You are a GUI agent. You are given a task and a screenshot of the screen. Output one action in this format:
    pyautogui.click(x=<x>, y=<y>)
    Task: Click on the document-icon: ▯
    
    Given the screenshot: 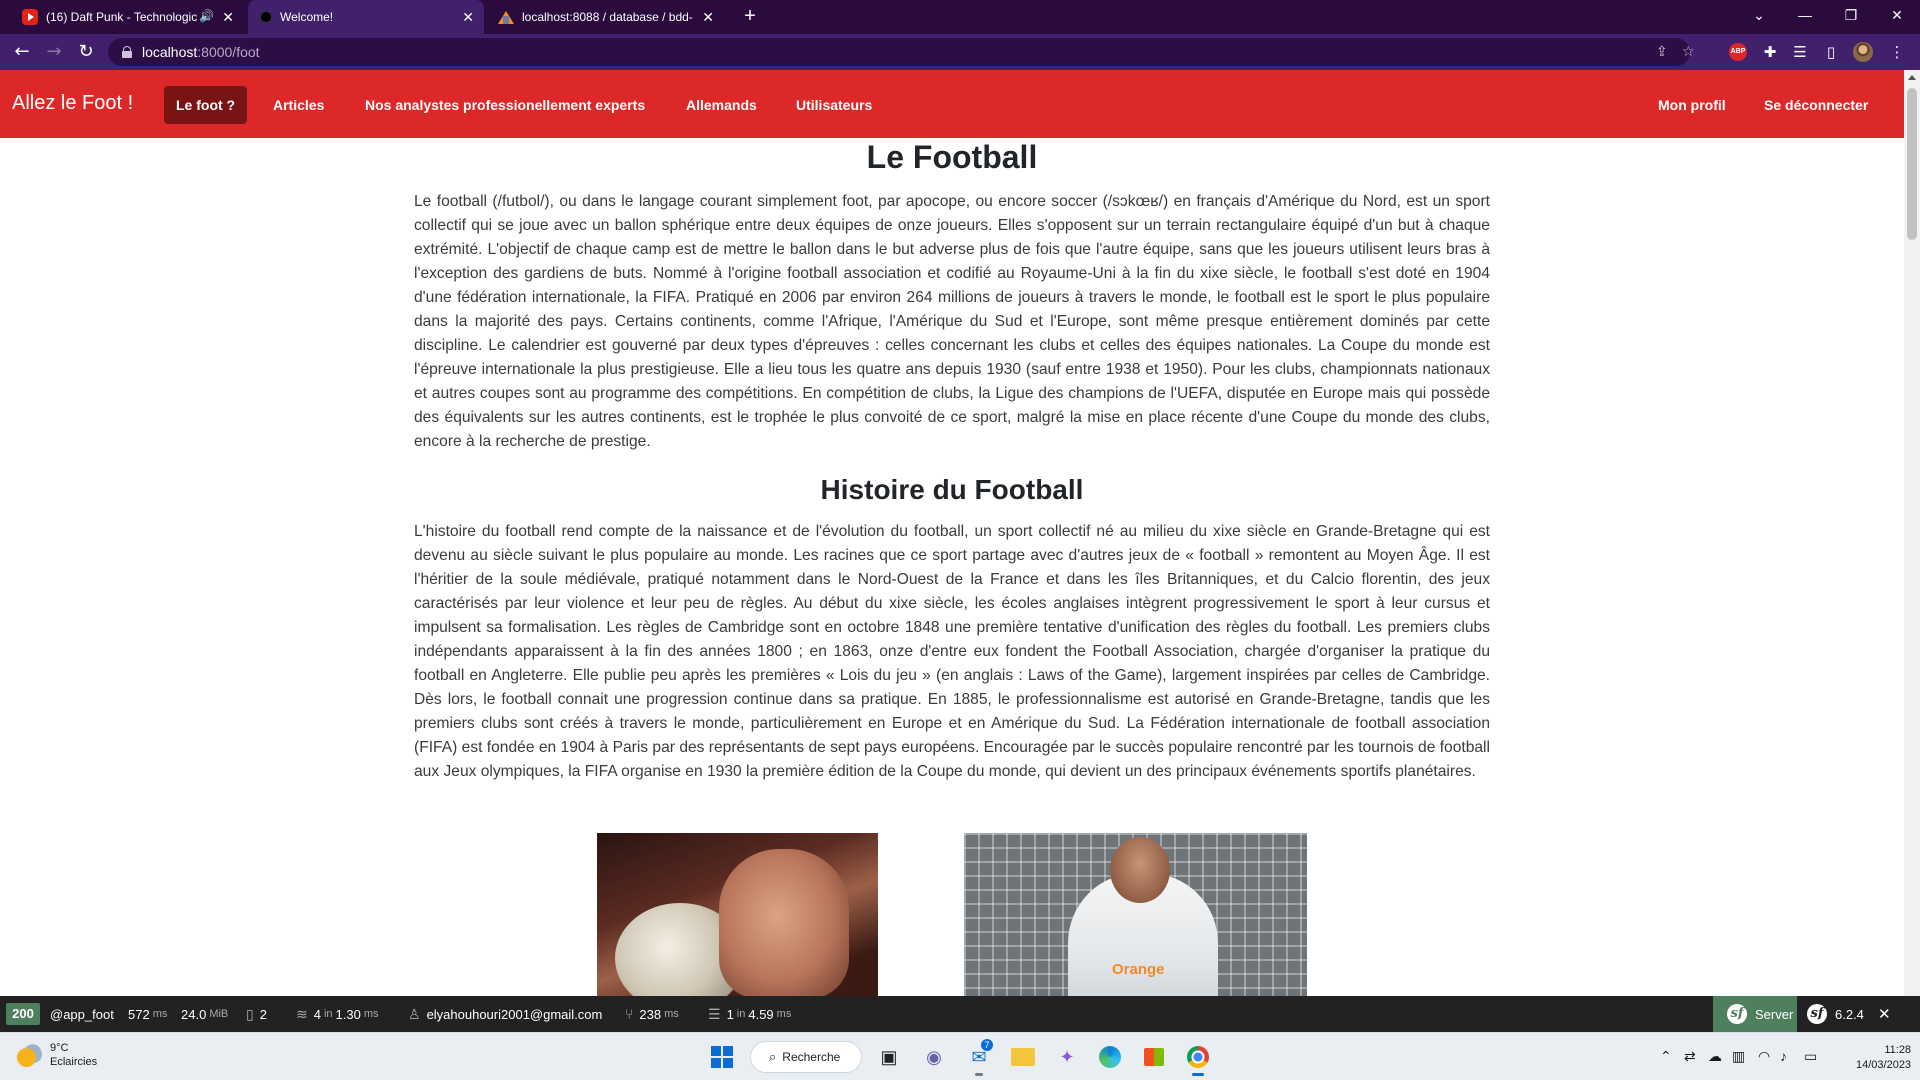 What is the action you would take?
    pyautogui.click(x=250, y=1013)
    